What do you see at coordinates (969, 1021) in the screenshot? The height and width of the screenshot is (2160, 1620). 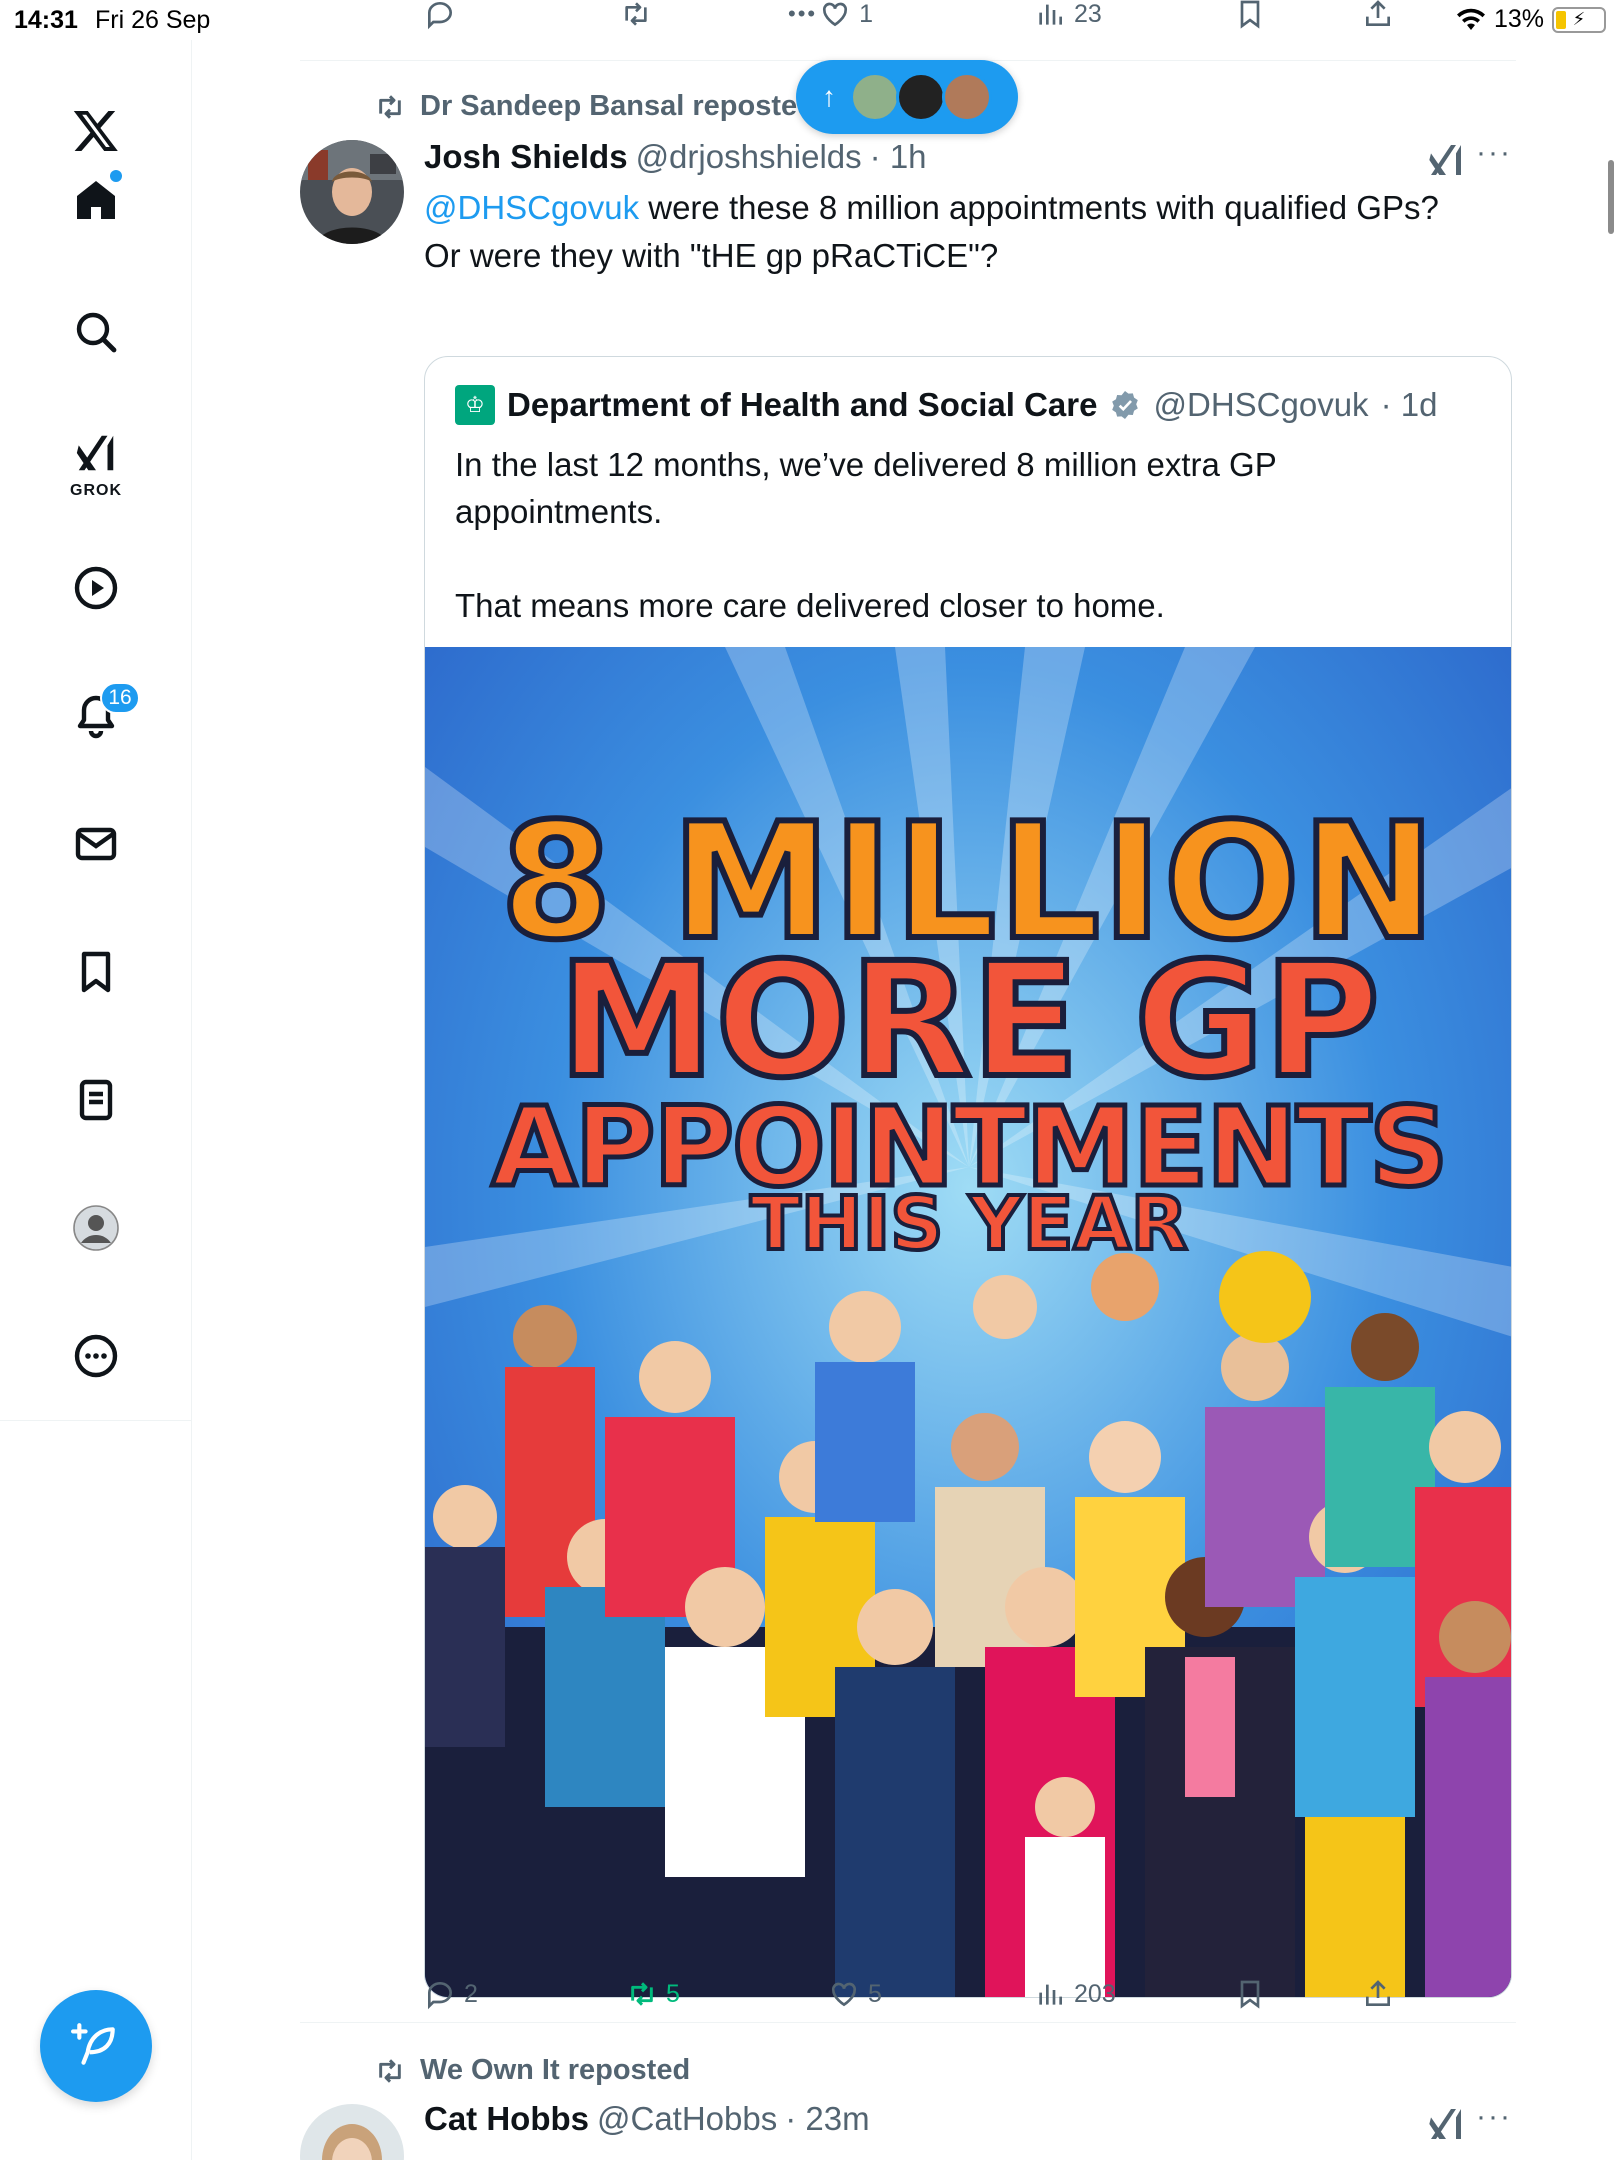 I see `poster-headline-line2: MORE GP` at bounding box center [969, 1021].